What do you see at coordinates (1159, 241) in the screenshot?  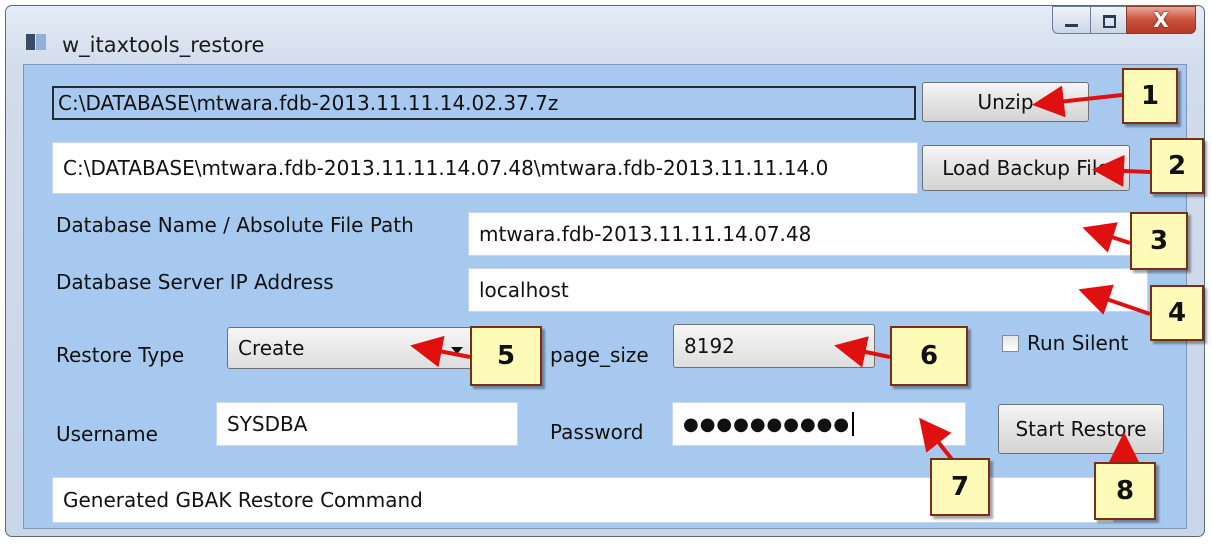 I see `callout-3: 3` at bounding box center [1159, 241].